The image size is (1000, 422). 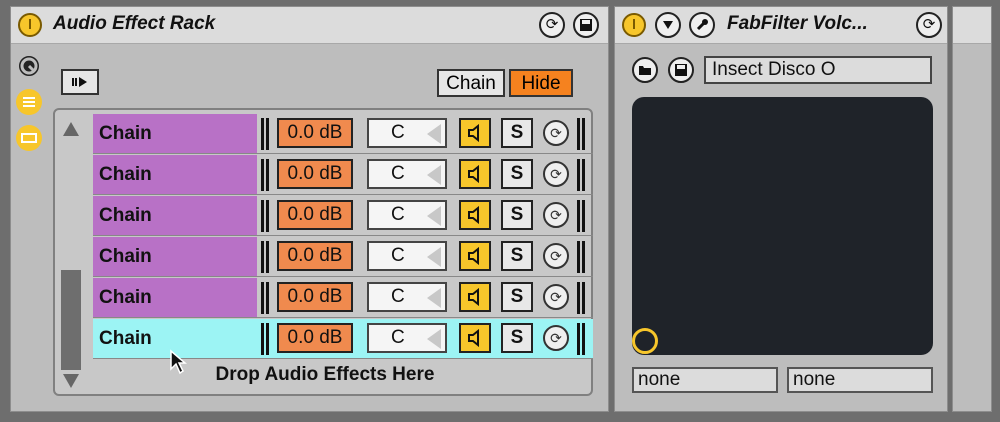 What do you see at coordinates (29, 138) in the screenshot?
I see `device-list-icon` at bounding box center [29, 138].